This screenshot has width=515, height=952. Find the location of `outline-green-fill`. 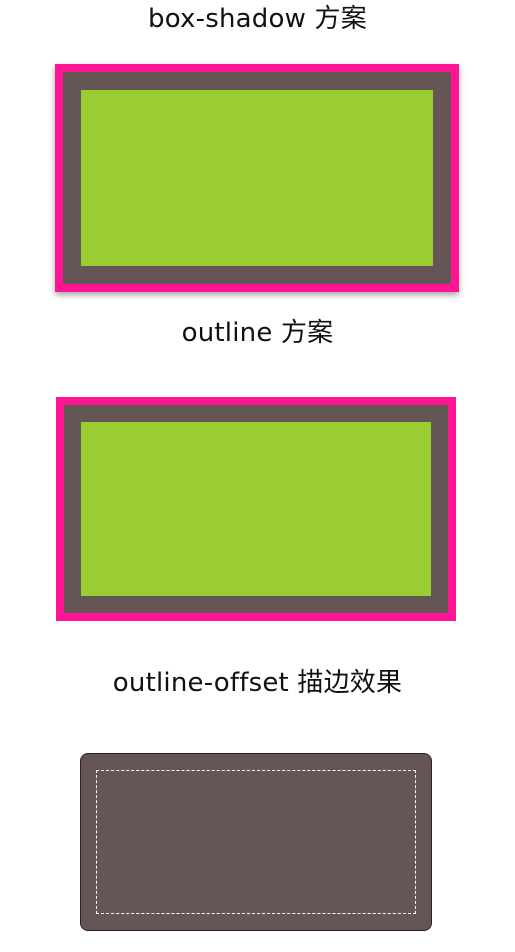

outline-green-fill is located at coordinates (256, 509).